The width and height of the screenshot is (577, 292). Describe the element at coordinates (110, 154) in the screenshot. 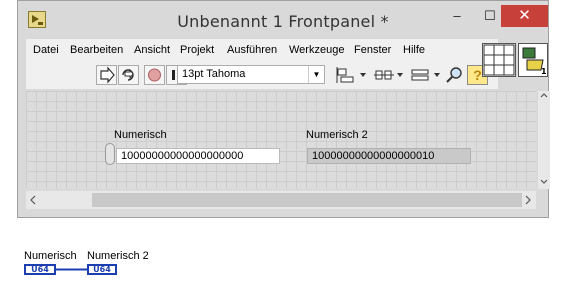

I see `increment-decrement-spinner` at that location.